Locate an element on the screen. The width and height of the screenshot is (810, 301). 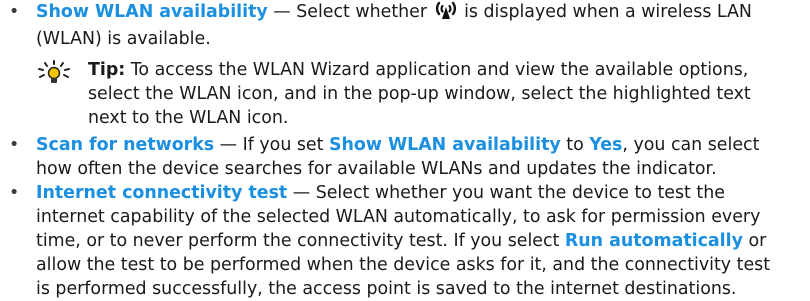
lightbulb-tip-icon is located at coordinates (54, 76).